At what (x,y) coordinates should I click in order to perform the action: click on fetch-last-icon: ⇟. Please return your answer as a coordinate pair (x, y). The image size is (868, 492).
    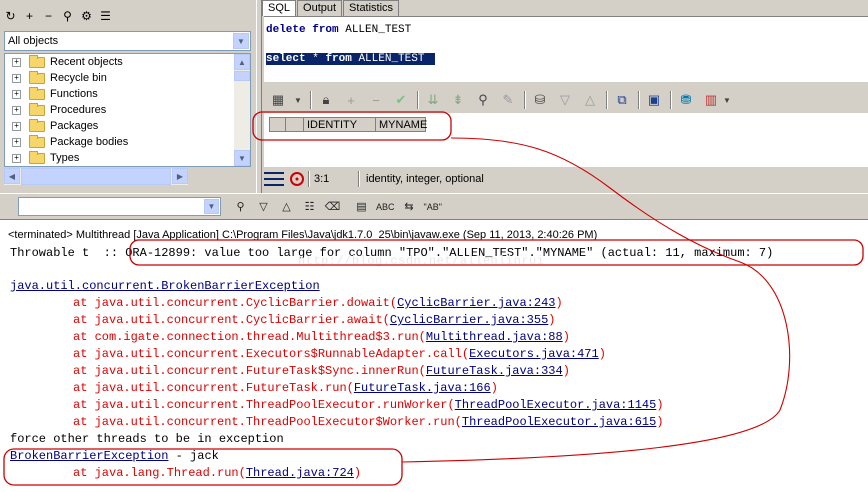
    Looking at the image, I should click on (458, 100).